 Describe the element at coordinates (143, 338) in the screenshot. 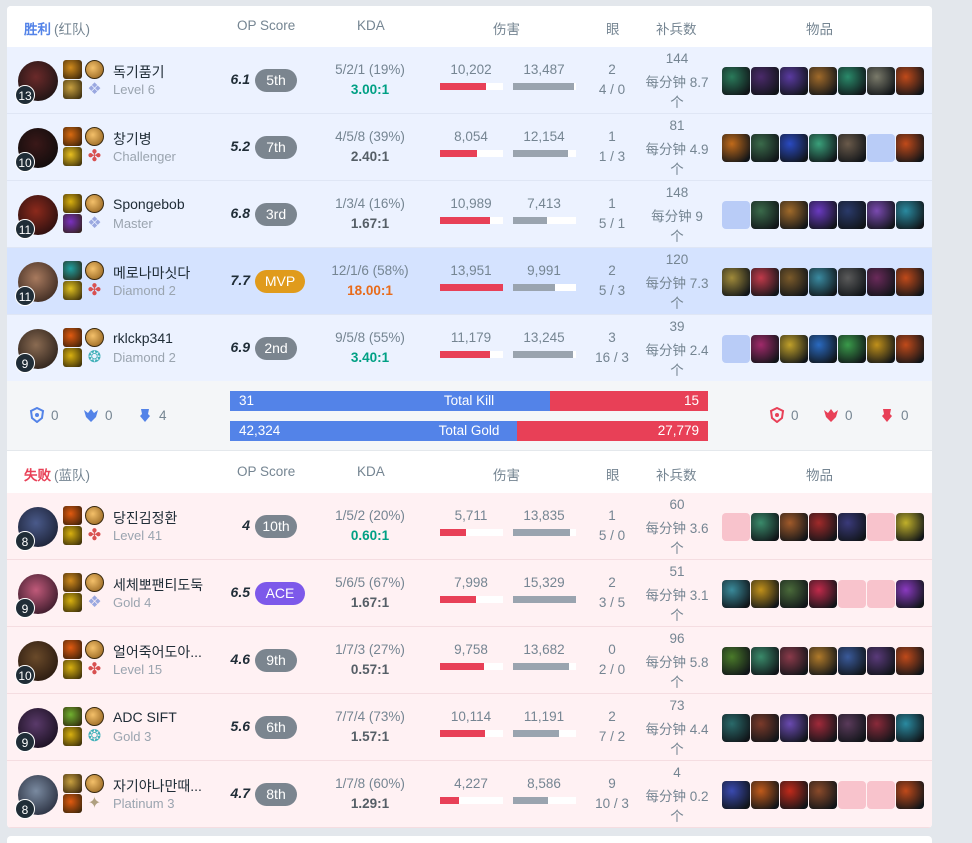

I see `summoner-name: rklckp341` at that location.